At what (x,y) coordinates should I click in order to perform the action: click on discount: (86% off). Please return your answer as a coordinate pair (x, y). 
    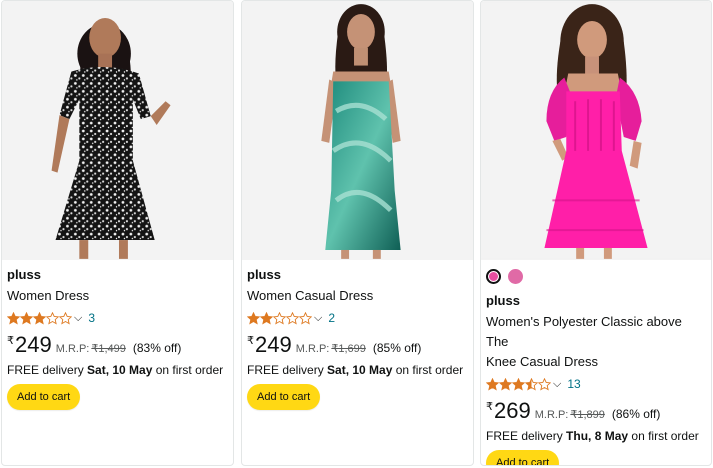
    Looking at the image, I should click on (636, 414).